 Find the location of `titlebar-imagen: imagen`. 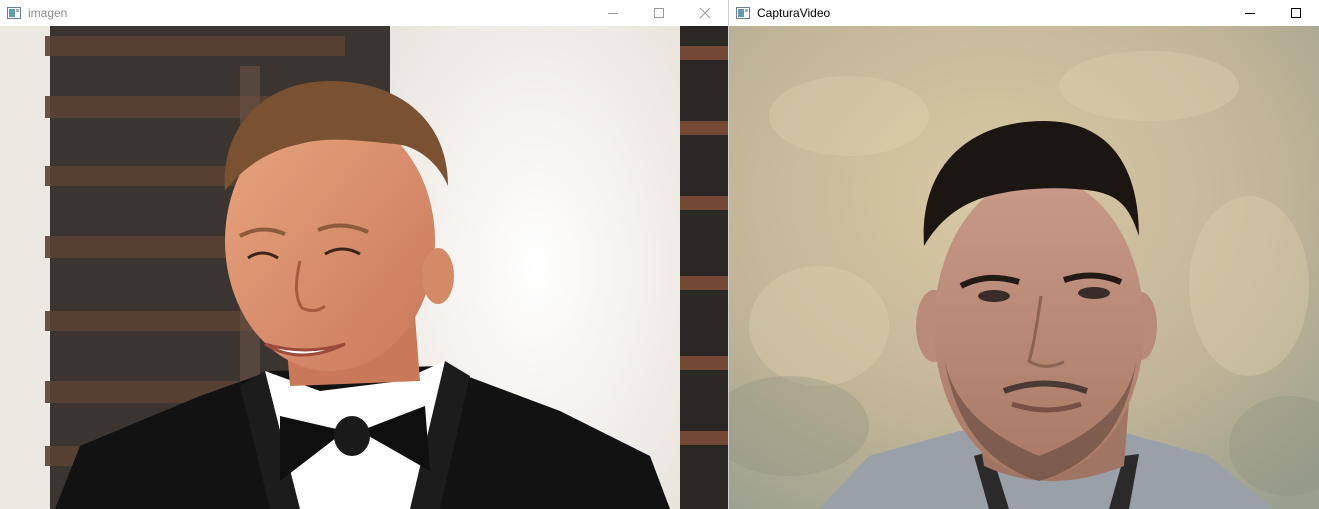

titlebar-imagen: imagen is located at coordinates (364, 13).